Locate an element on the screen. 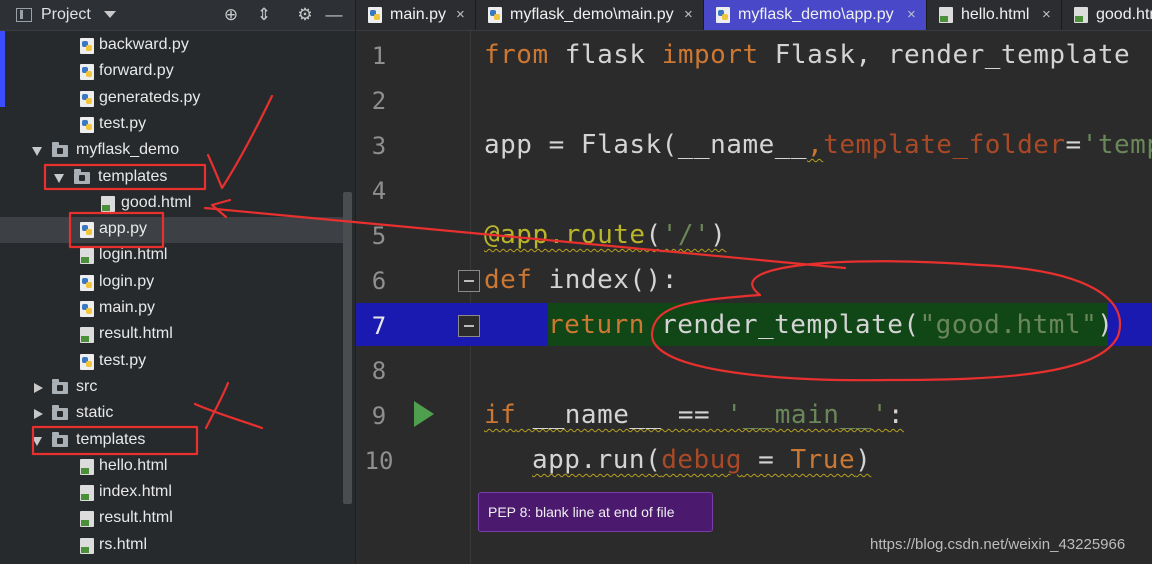 This screenshot has height=564, width=1152. run-icon is located at coordinates (424, 414).